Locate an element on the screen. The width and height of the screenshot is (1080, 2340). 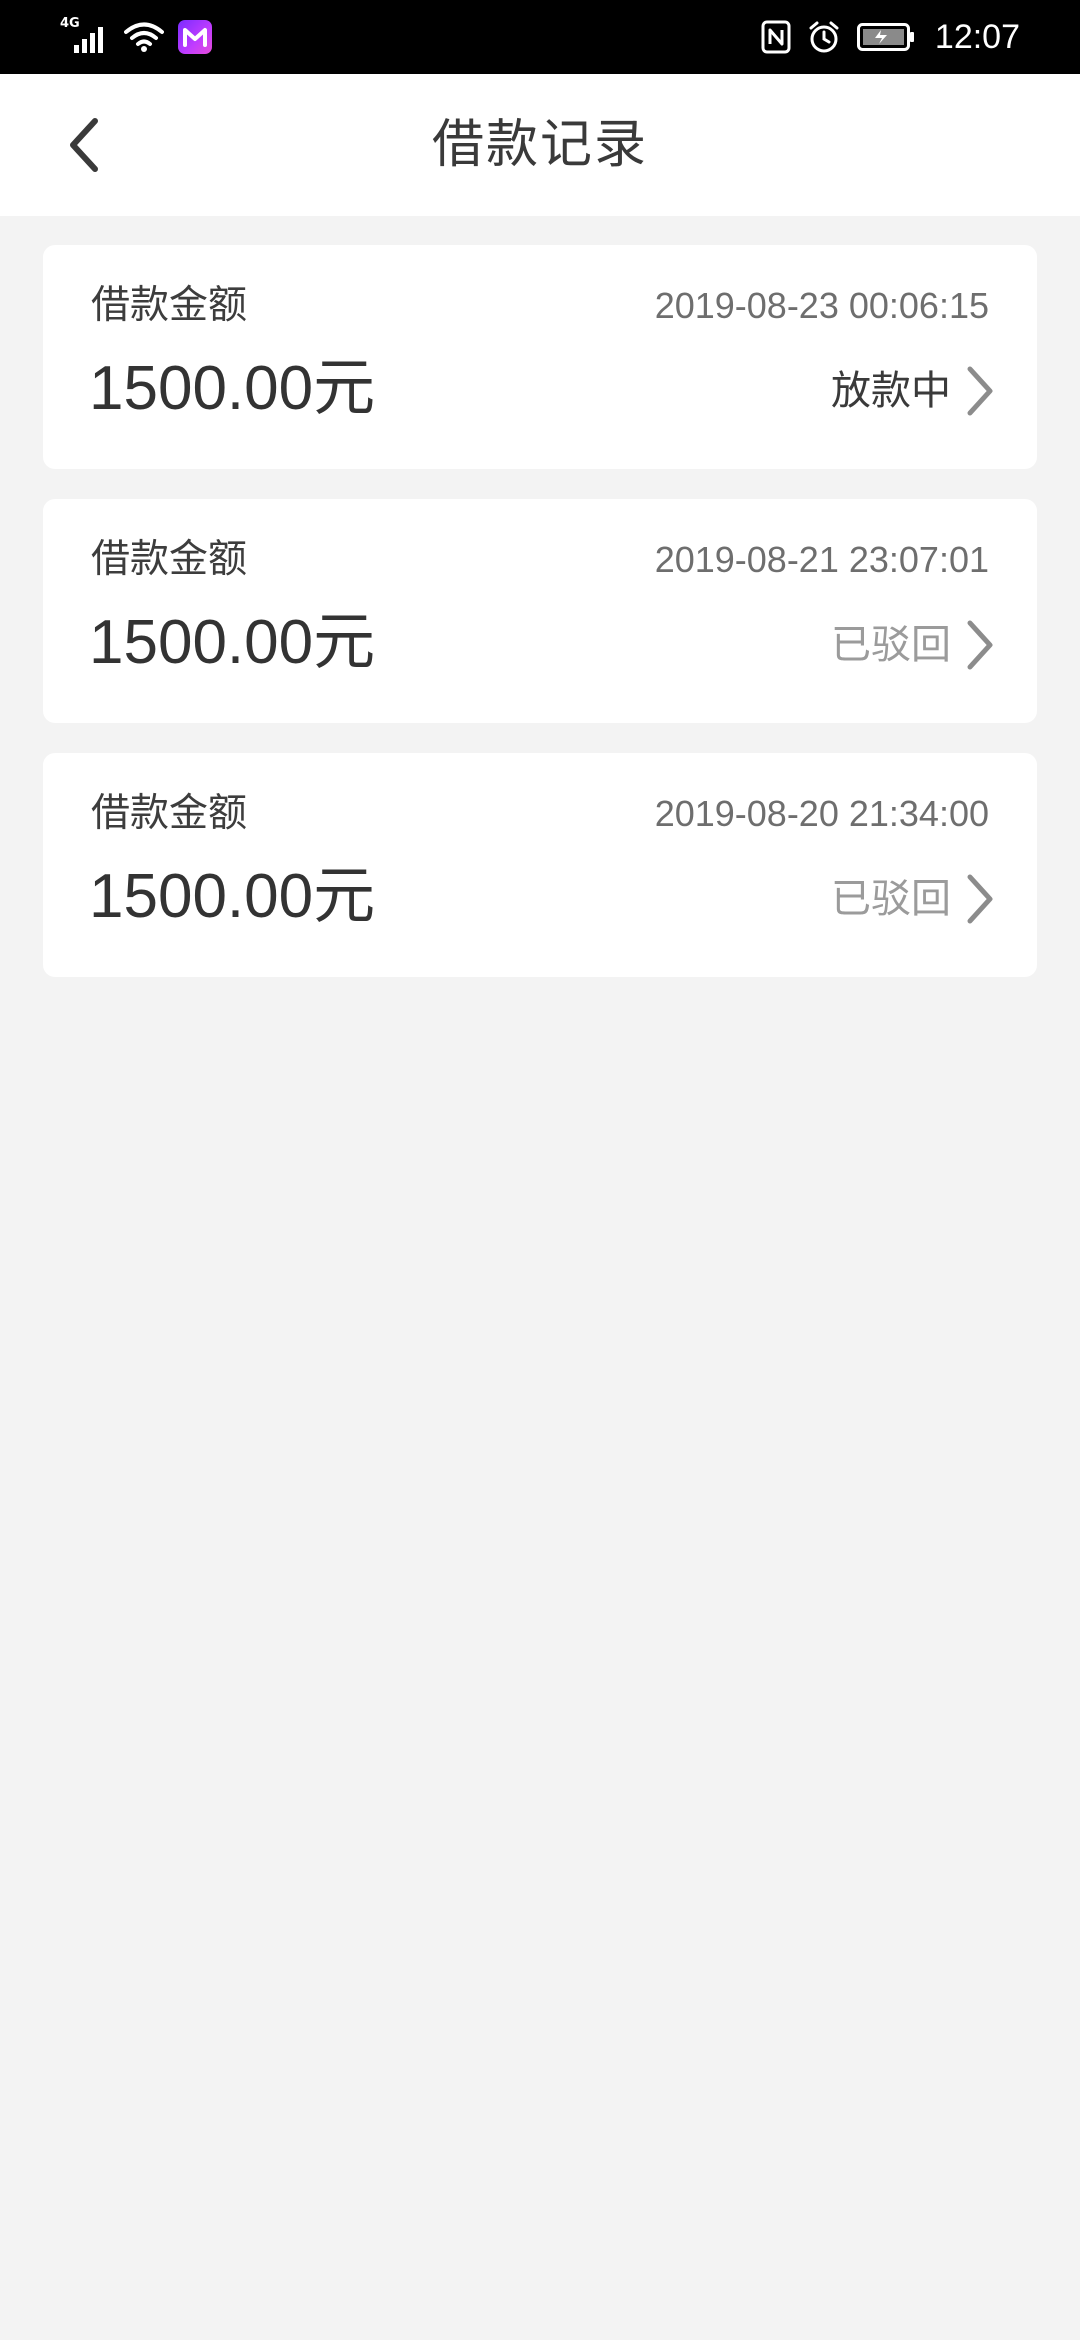
status-bar-right: 12:07 is located at coordinates (890, 37).